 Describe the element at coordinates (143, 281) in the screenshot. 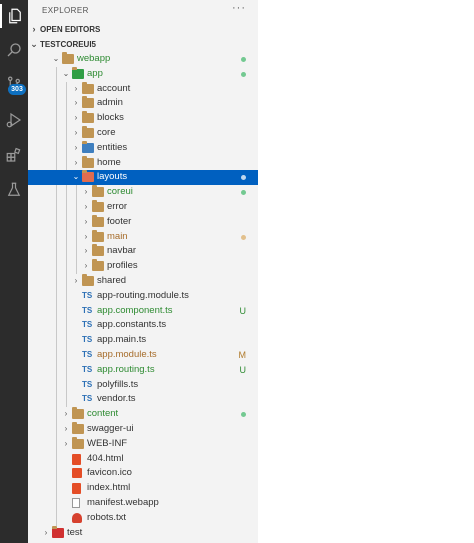

I see `tree-folder-row: › shared` at that location.